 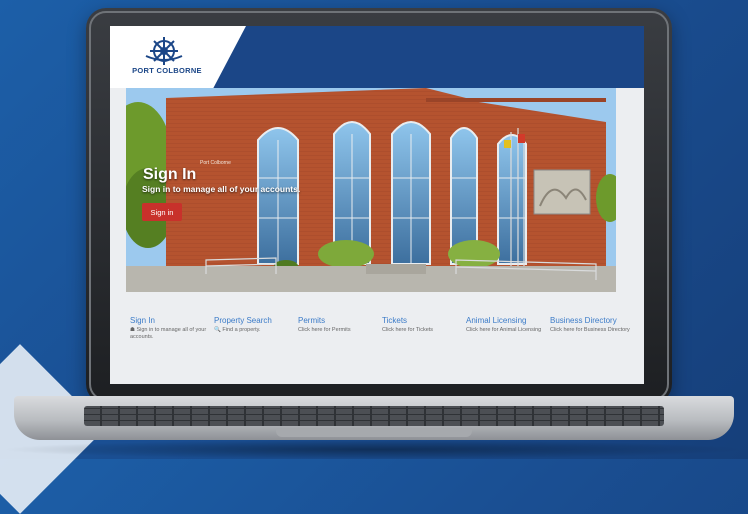 I want to click on laptop-keyboard, so click(x=374, y=416).